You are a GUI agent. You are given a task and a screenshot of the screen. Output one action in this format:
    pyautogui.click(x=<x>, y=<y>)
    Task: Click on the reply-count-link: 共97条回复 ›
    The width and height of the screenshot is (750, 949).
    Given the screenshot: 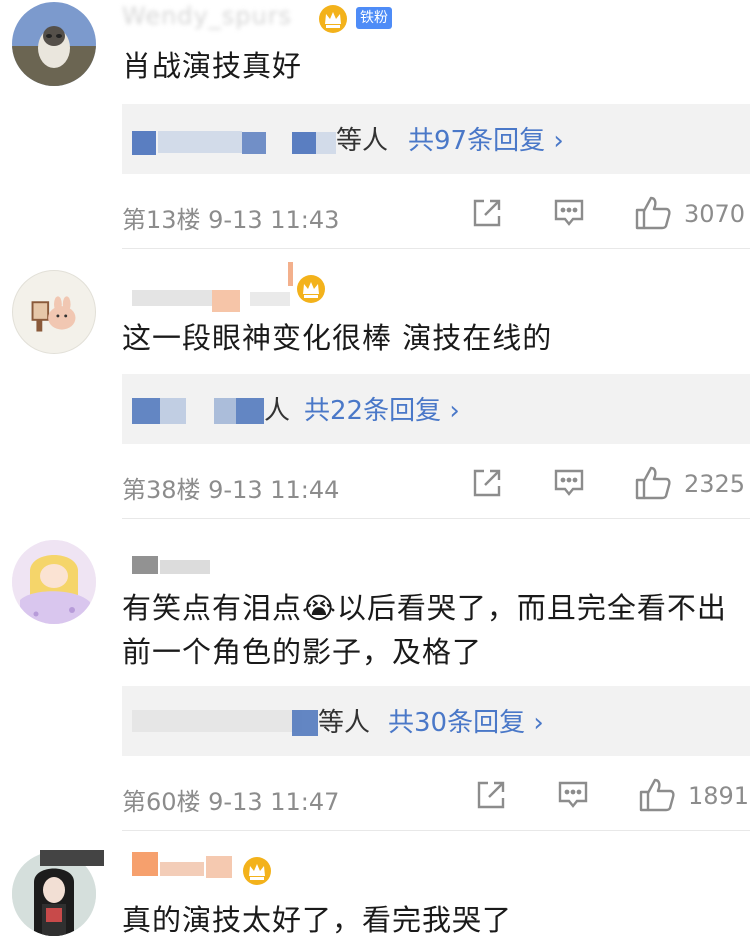 What is the action you would take?
    pyautogui.click(x=486, y=138)
    